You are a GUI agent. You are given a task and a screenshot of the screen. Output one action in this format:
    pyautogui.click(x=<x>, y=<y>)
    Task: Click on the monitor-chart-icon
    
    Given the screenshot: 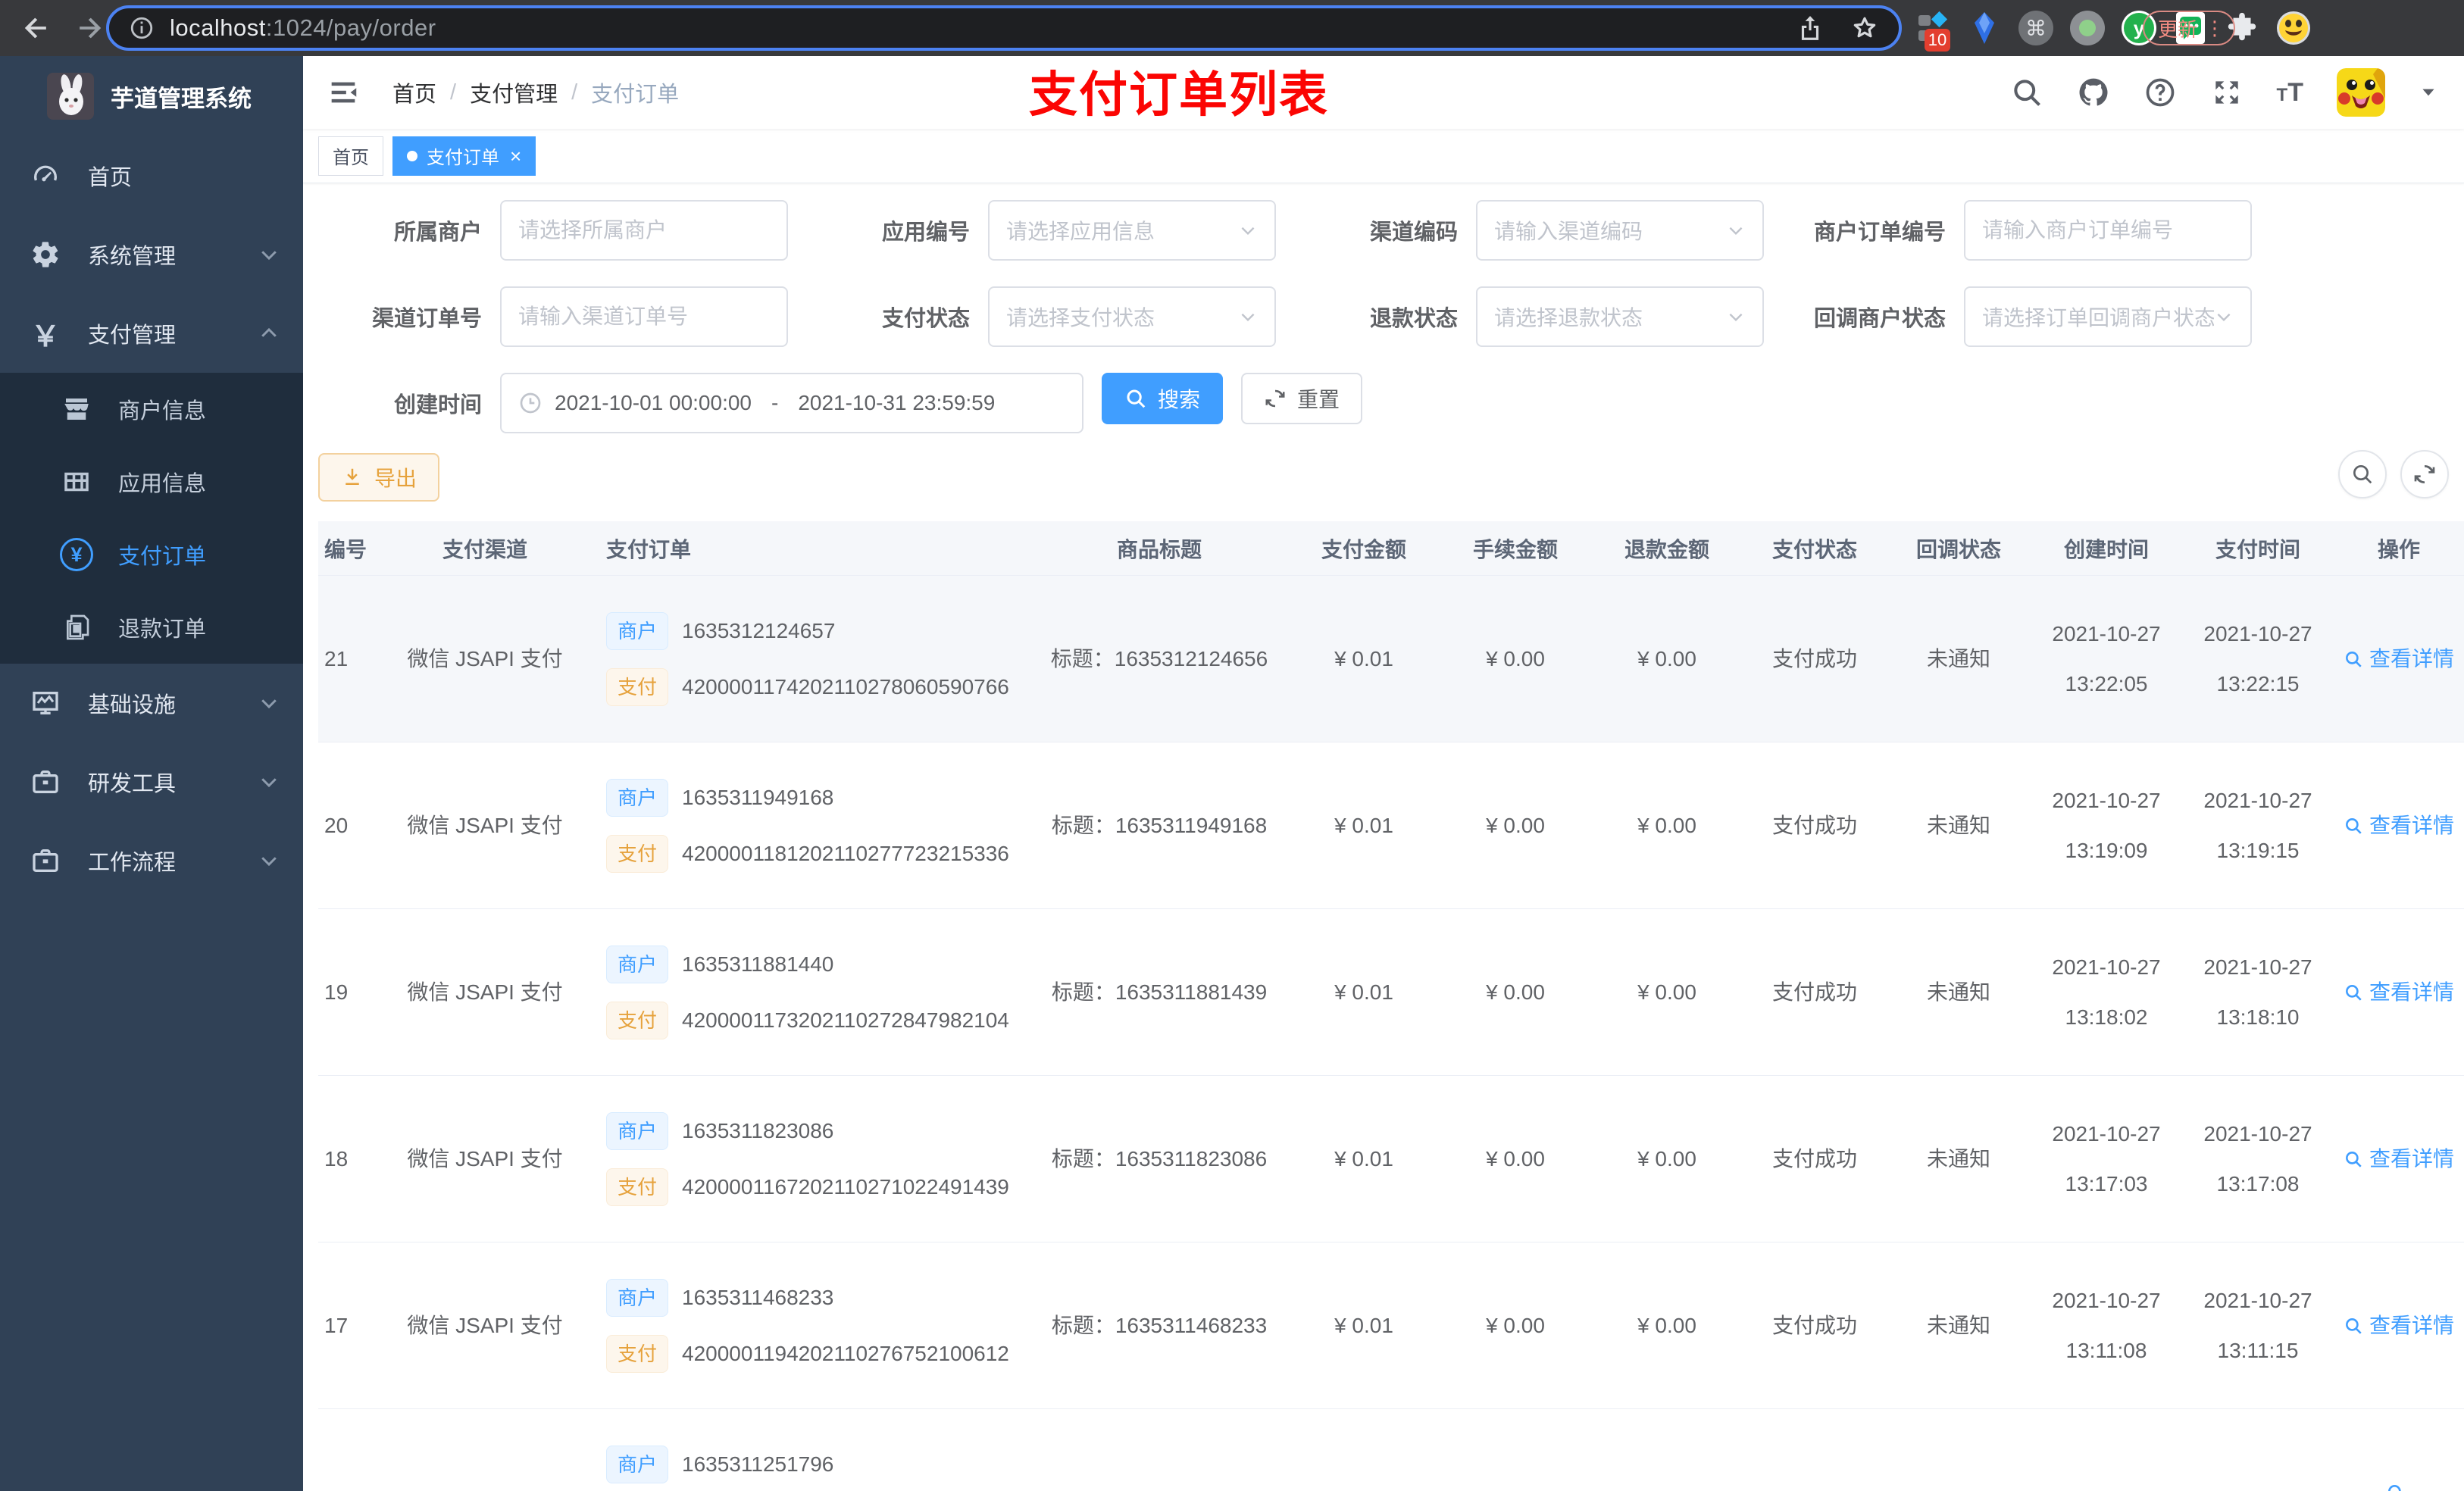 What is the action you would take?
    pyautogui.click(x=45, y=703)
    